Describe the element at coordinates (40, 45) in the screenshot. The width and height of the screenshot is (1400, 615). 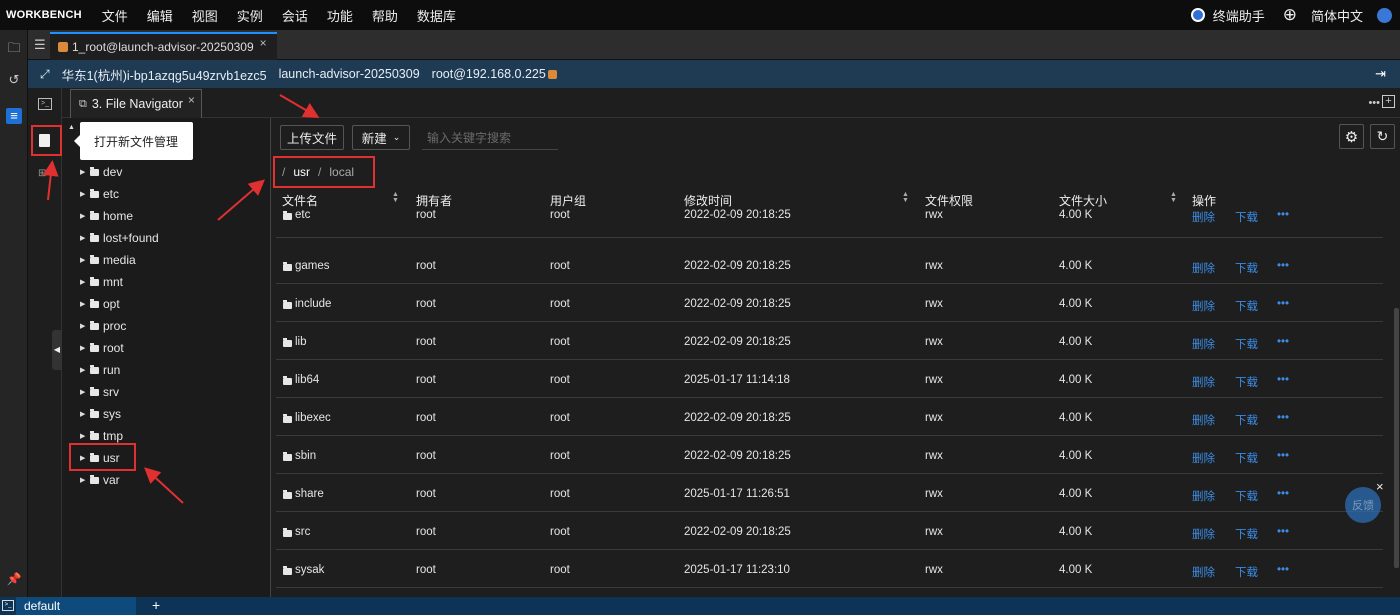
I see `collapse-menu-icon: ☰` at that location.